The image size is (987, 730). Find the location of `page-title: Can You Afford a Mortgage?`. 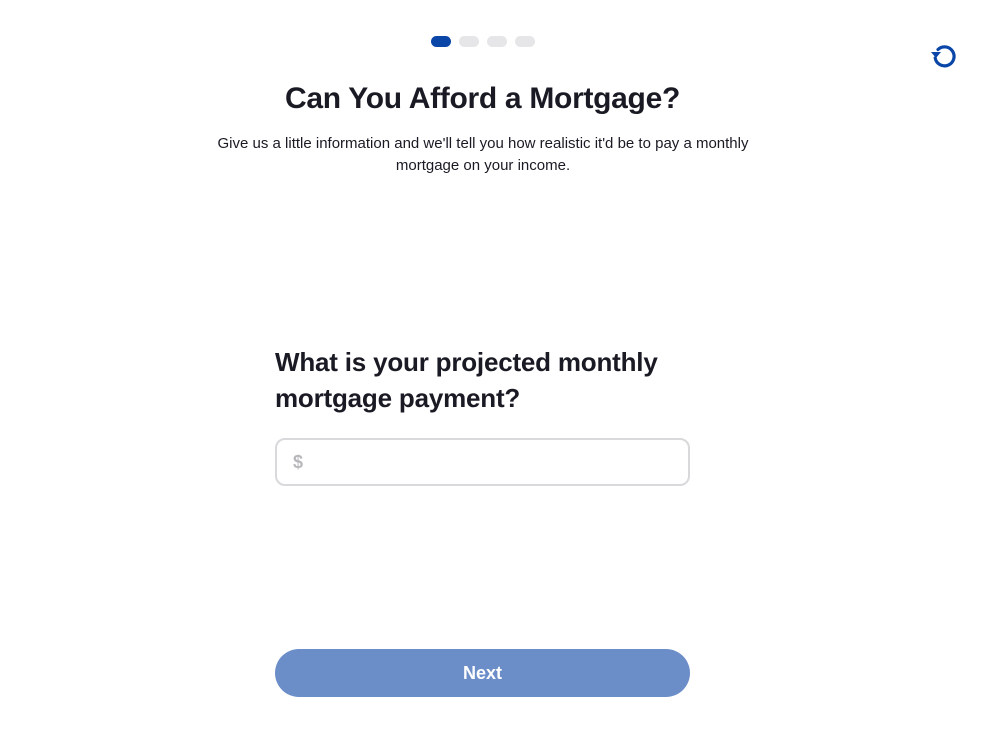

page-title: Can You Afford a Mortgage? is located at coordinates (482, 98).